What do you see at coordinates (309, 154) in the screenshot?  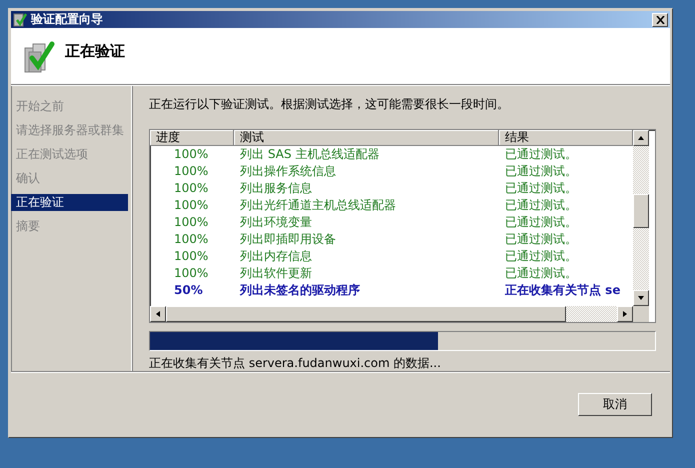 I see `test-name-cell-text: 列出 SAS 主机总线适配器` at bounding box center [309, 154].